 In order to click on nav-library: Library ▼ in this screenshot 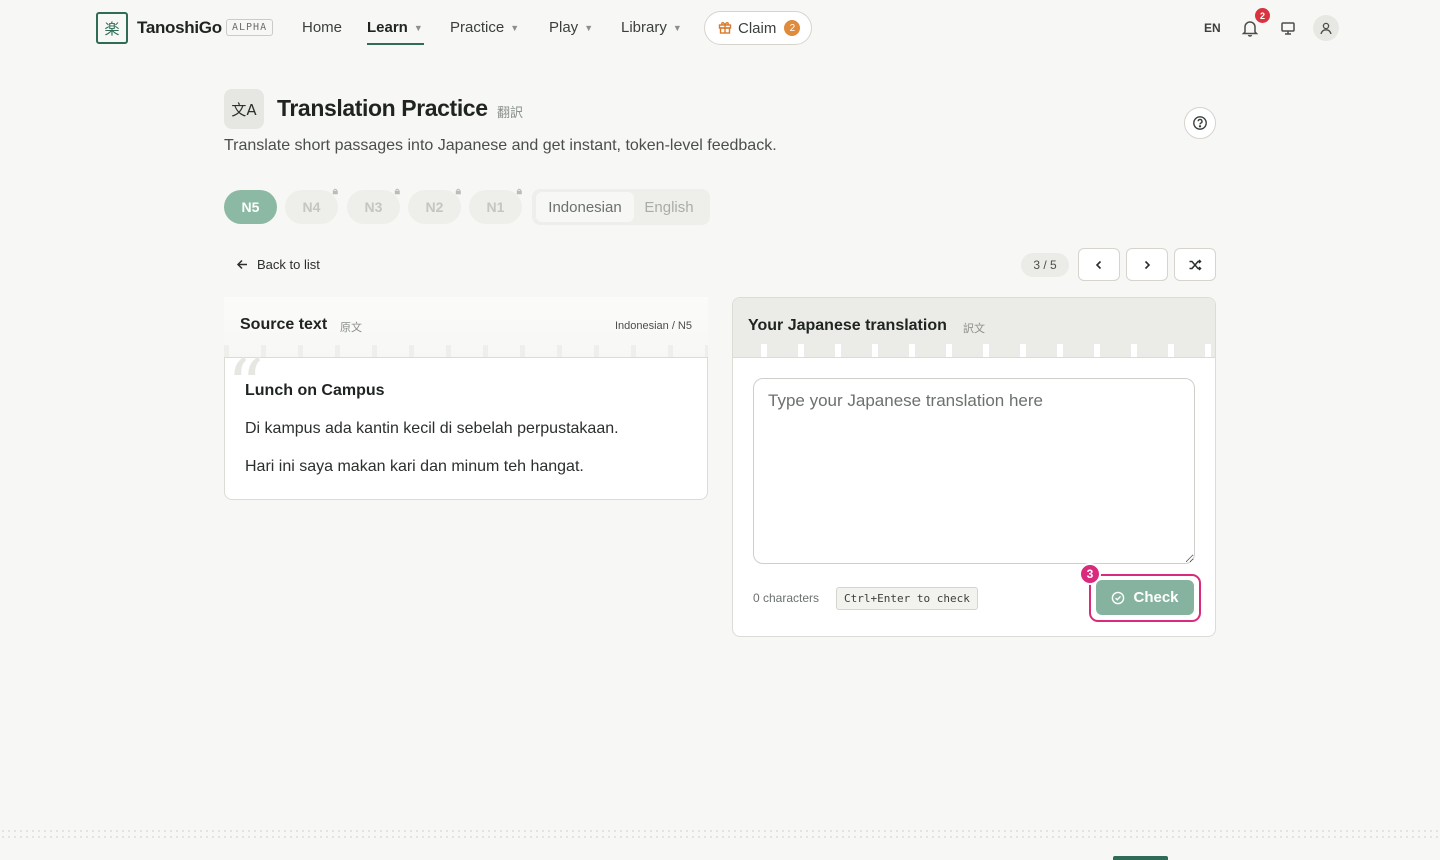, I will do `click(651, 27)`.